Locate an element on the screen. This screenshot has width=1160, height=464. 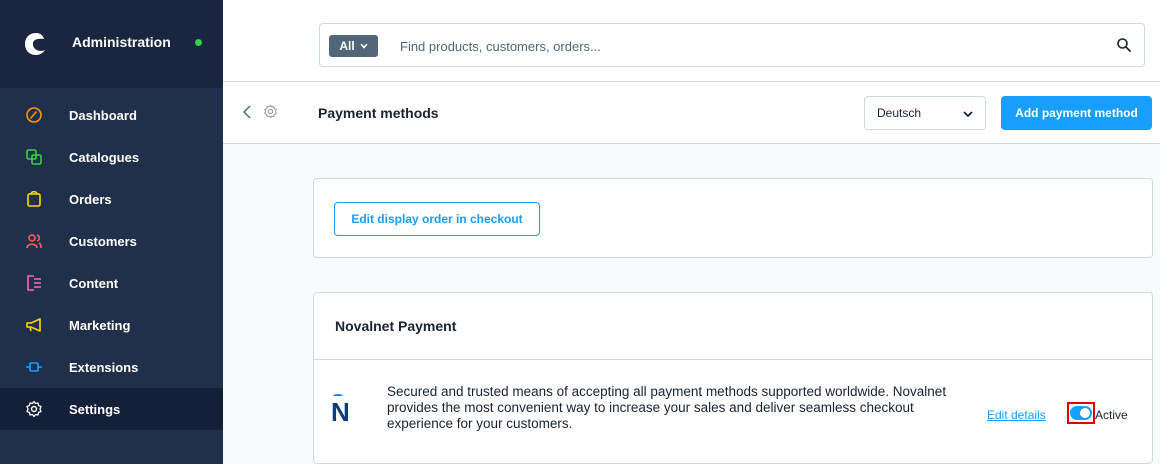
language-value: Deutsch is located at coordinates (899, 113).